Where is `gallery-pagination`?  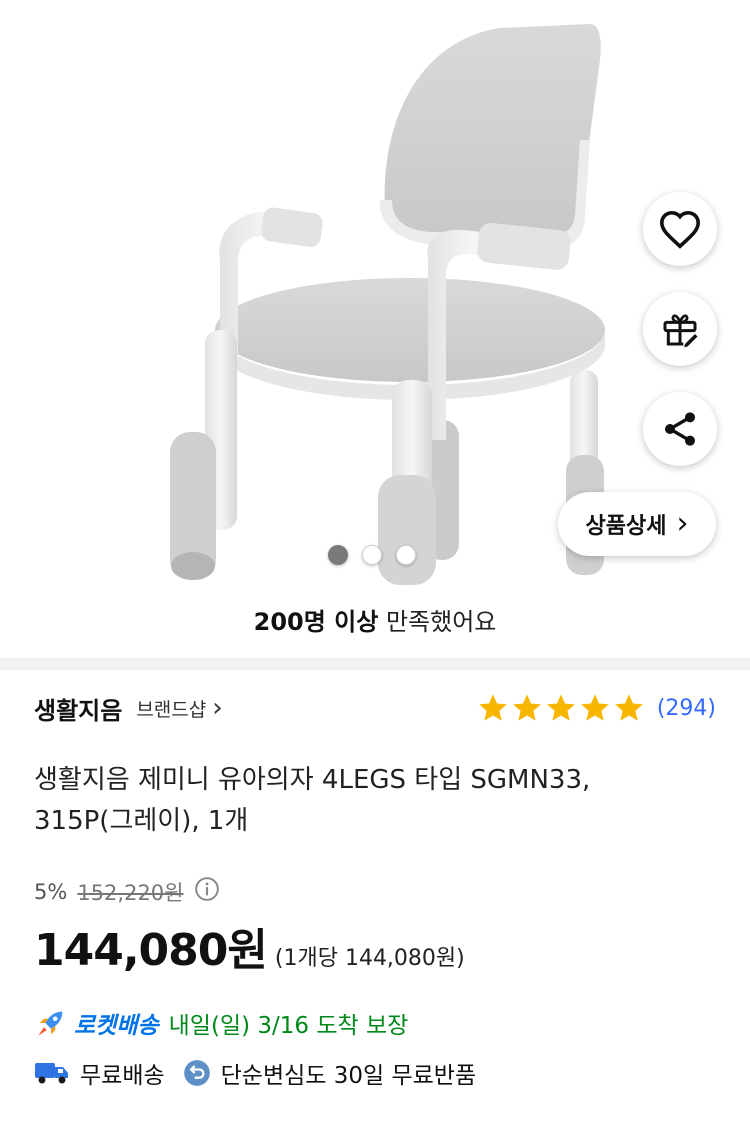
gallery-pagination is located at coordinates (372, 555).